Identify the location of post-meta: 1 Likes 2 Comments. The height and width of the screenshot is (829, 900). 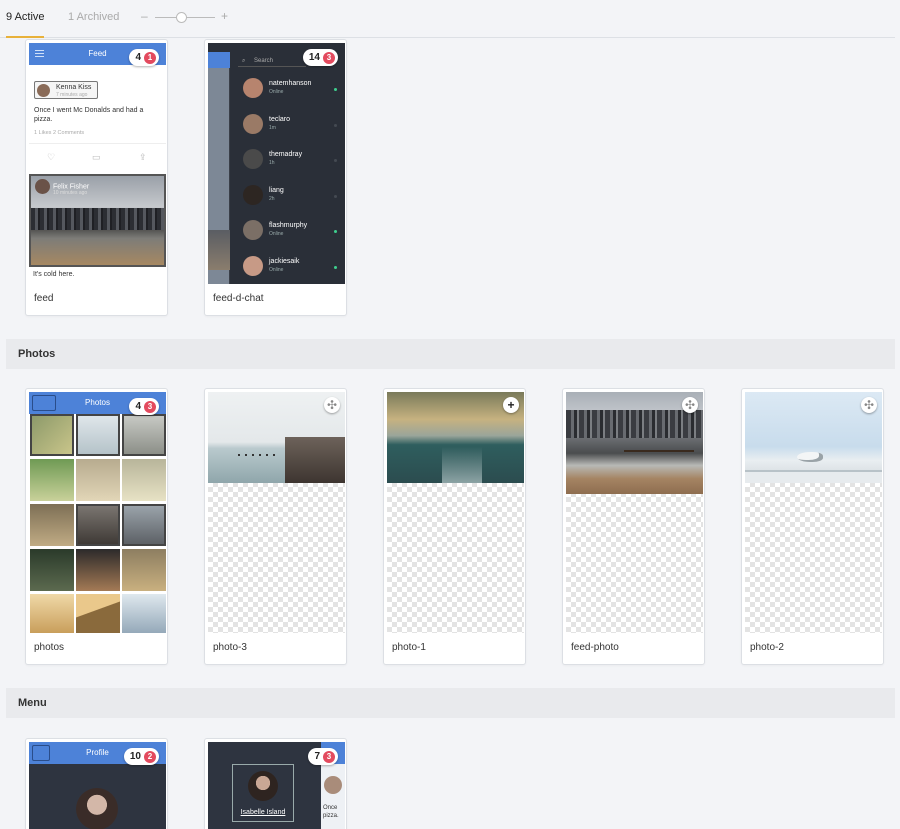
(59, 133).